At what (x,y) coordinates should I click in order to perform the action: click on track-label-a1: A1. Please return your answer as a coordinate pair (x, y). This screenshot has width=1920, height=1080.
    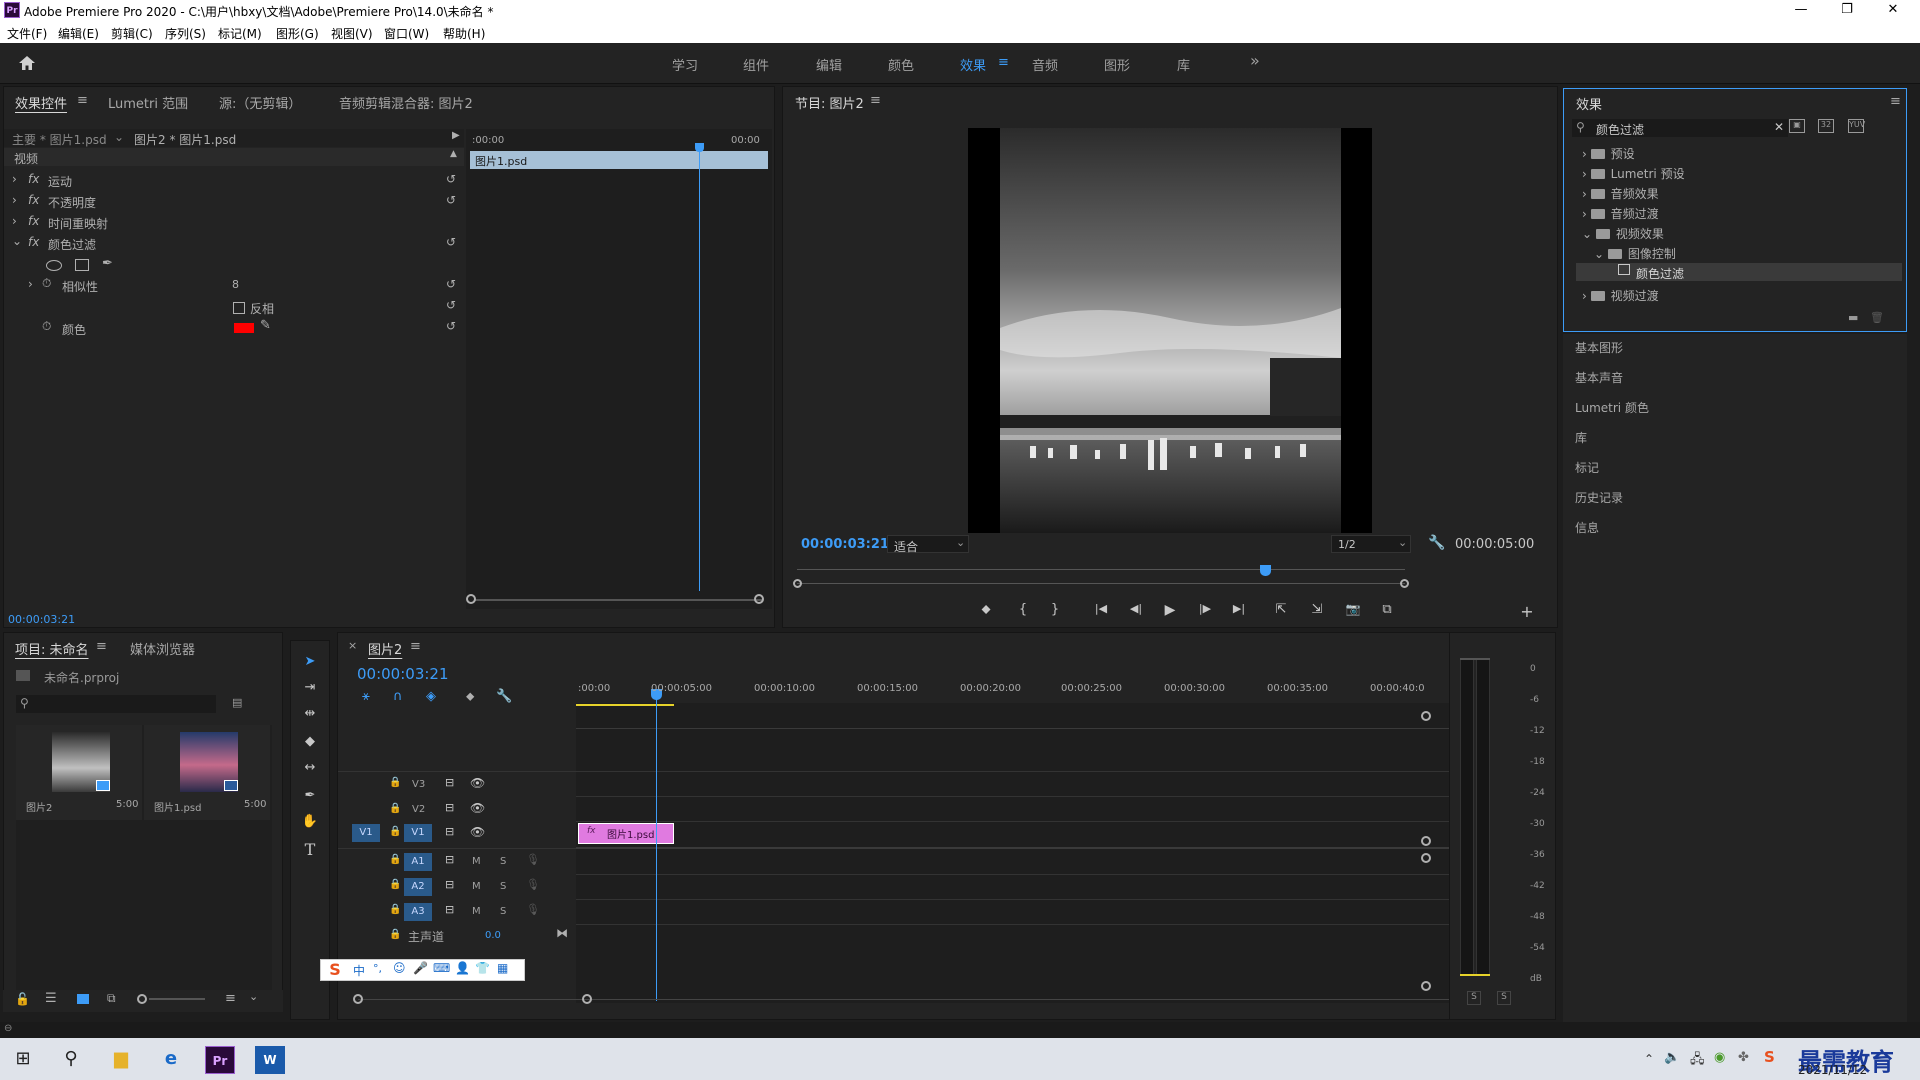
    Looking at the image, I should click on (418, 862).